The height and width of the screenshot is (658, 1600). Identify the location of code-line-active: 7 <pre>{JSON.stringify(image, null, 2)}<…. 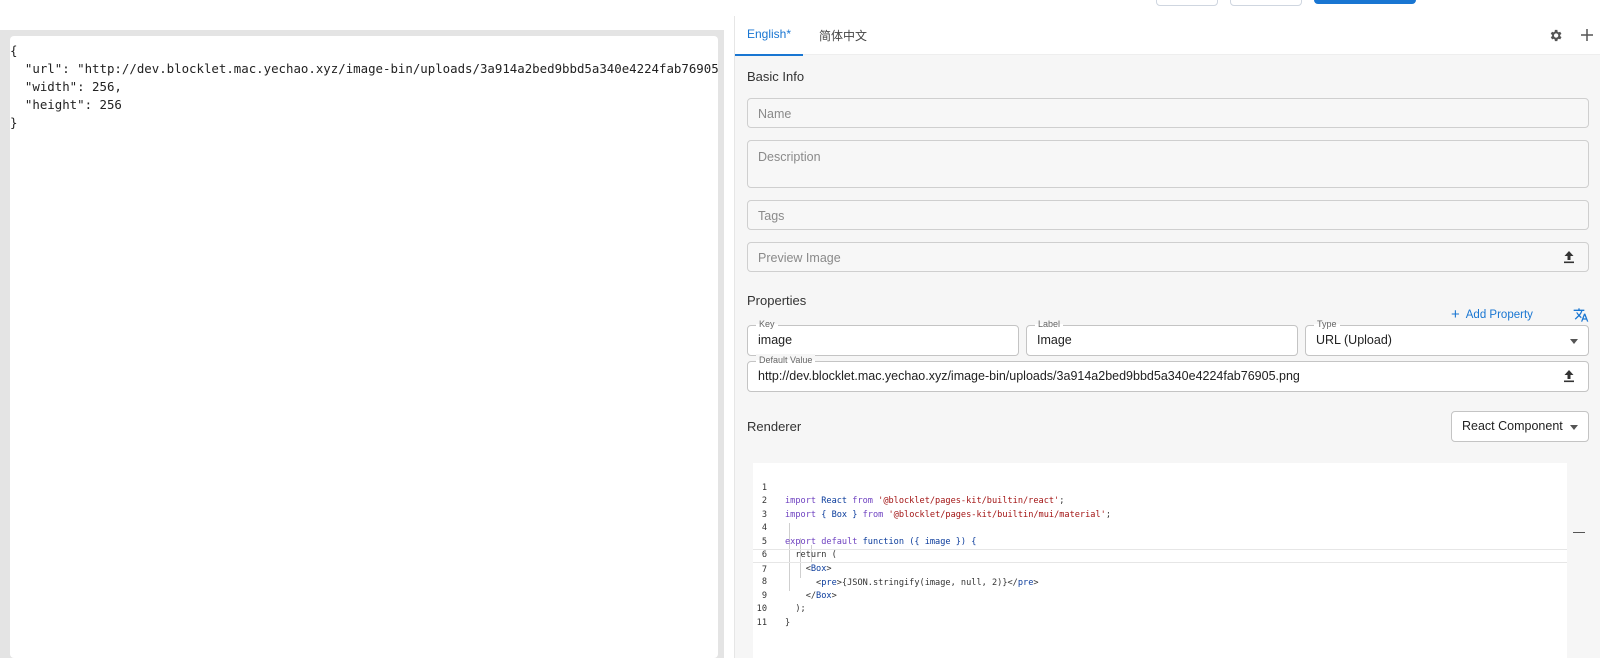
(1160, 568).